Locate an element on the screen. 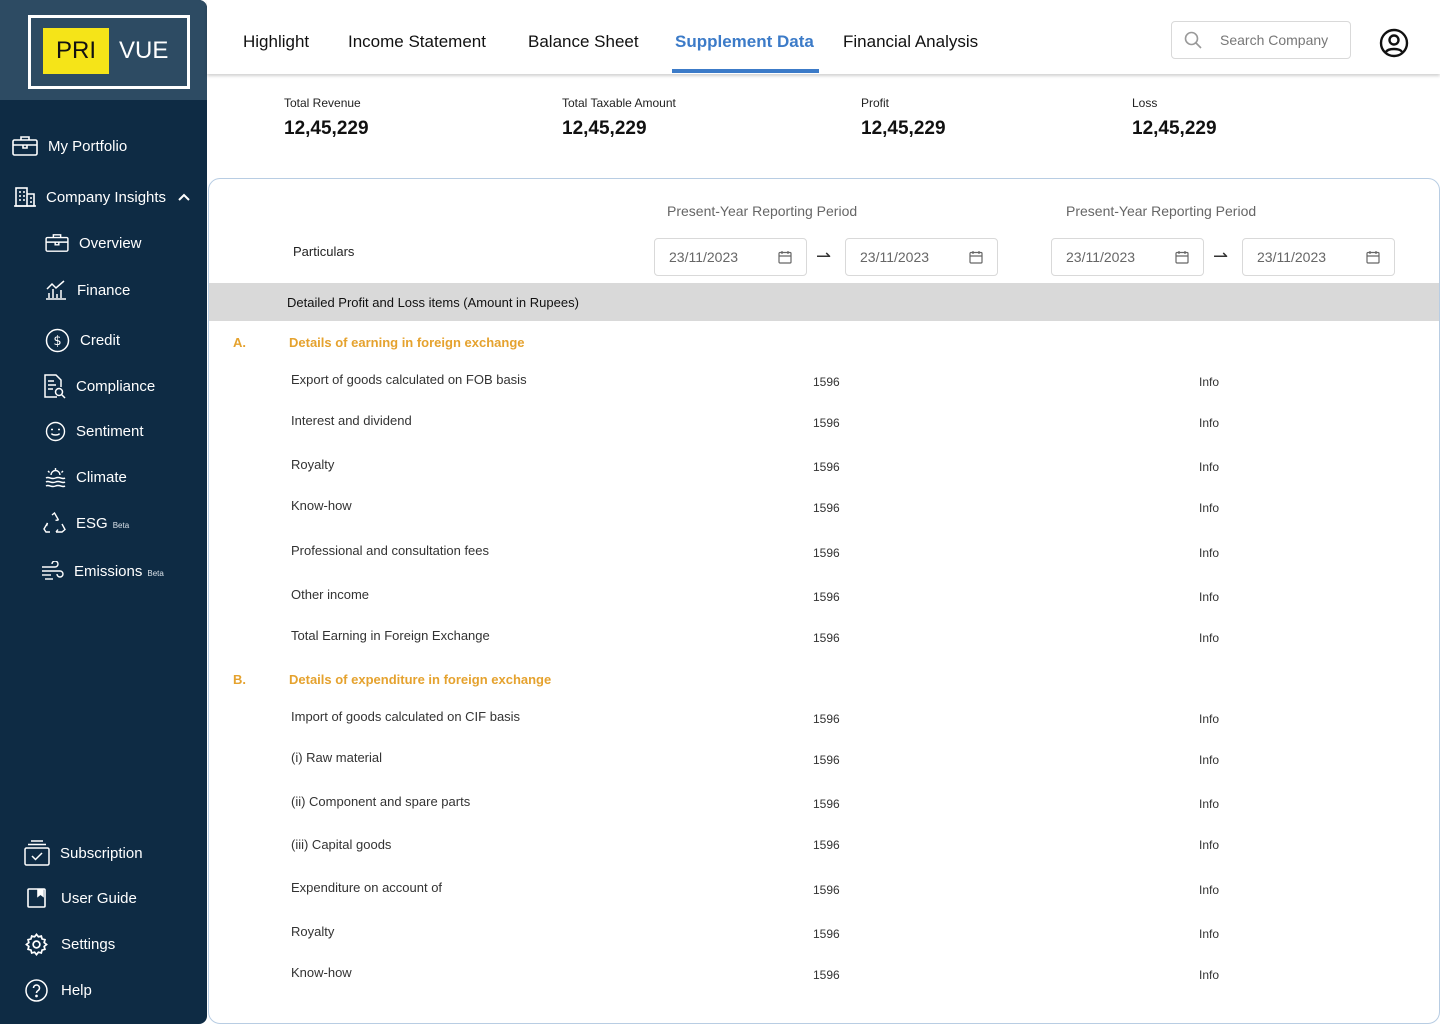 The width and height of the screenshot is (1440, 1024). sidebar-item-company-insights: Company Insights is located at coordinates (102, 197).